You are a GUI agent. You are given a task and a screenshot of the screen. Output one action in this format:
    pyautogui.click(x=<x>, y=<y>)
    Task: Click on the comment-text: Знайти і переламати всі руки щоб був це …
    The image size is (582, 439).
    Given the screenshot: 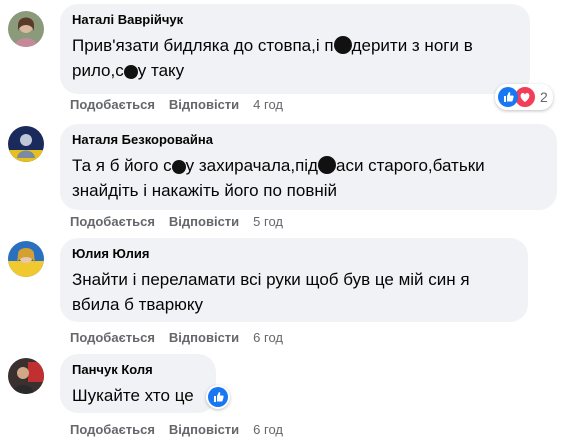 What is the action you would take?
    pyautogui.click(x=271, y=292)
    